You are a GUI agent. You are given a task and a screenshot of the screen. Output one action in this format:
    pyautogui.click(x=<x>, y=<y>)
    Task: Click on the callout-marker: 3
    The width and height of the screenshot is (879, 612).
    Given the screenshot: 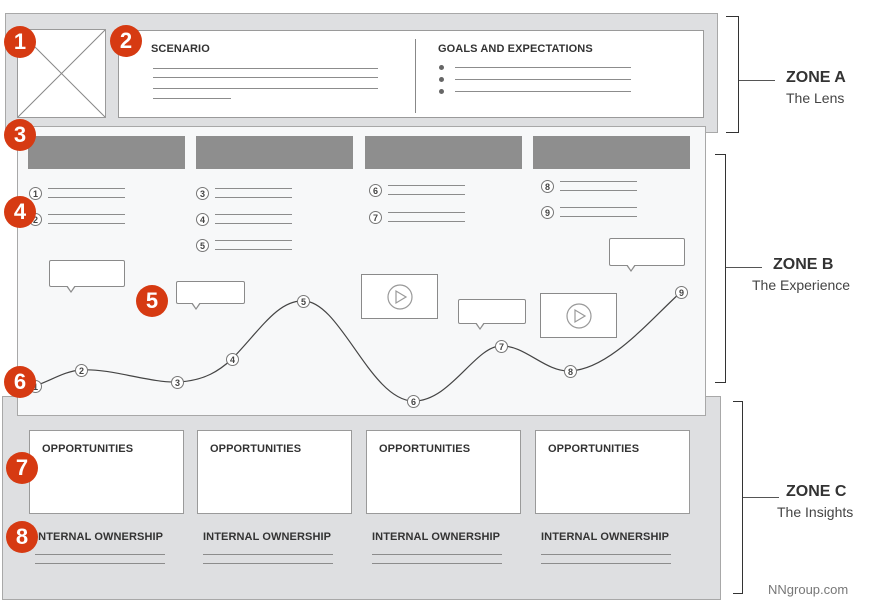 What is the action you would take?
    pyautogui.click(x=20, y=135)
    